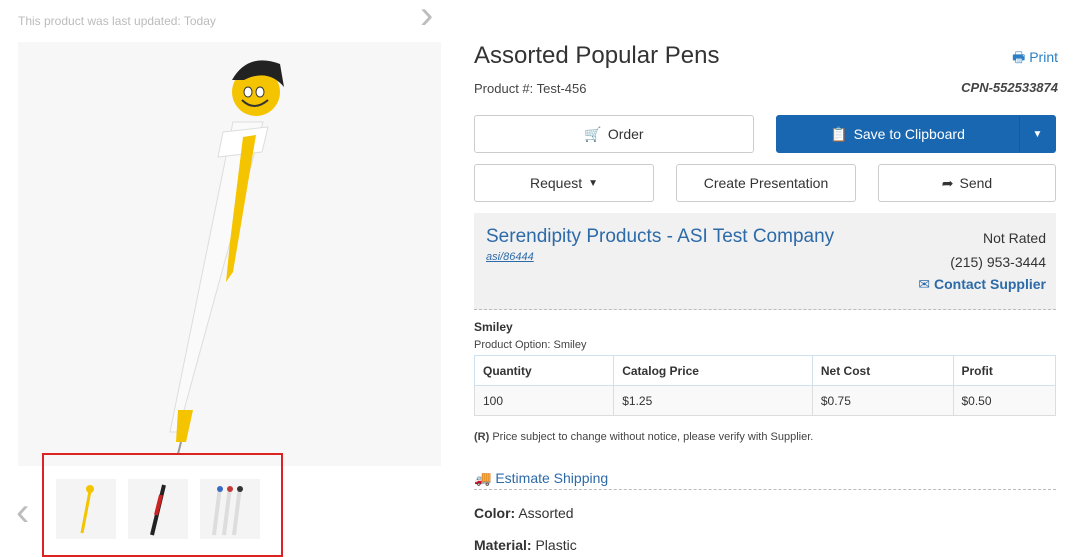 The height and width of the screenshot is (557, 1083). What do you see at coordinates (226, 257) in the screenshot?
I see `pen-illustration` at bounding box center [226, 257].